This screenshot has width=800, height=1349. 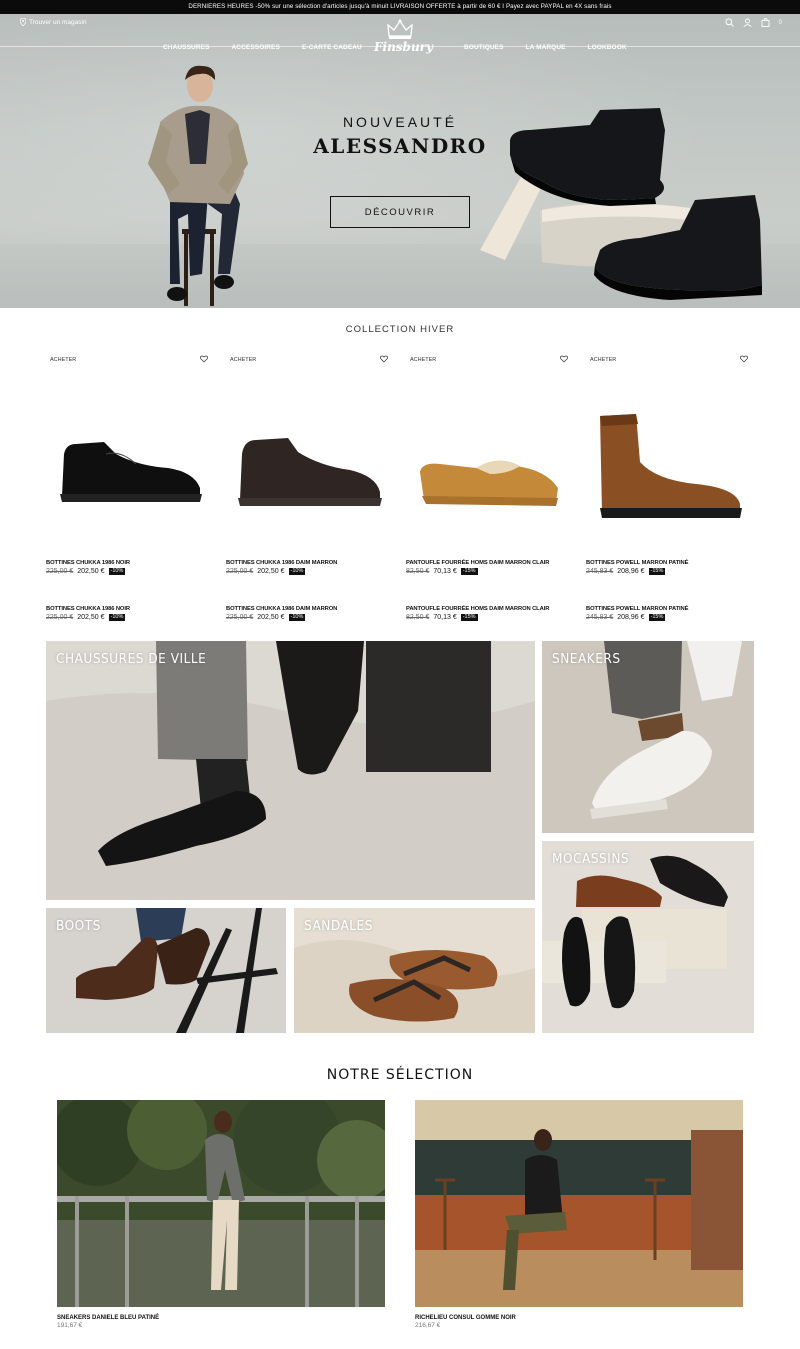 I want to click on hero-model-image, so click(x=198, y=185).